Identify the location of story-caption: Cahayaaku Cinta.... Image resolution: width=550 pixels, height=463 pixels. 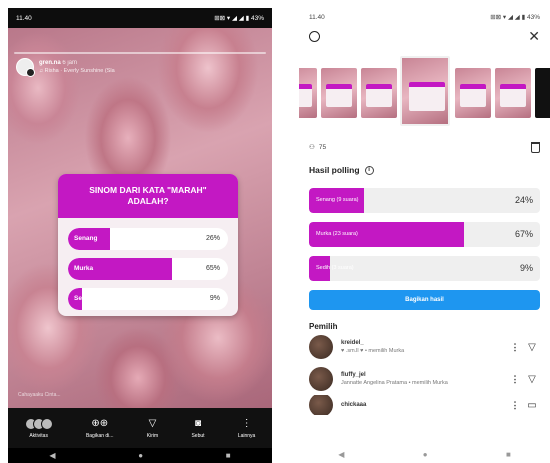
(39, 395).